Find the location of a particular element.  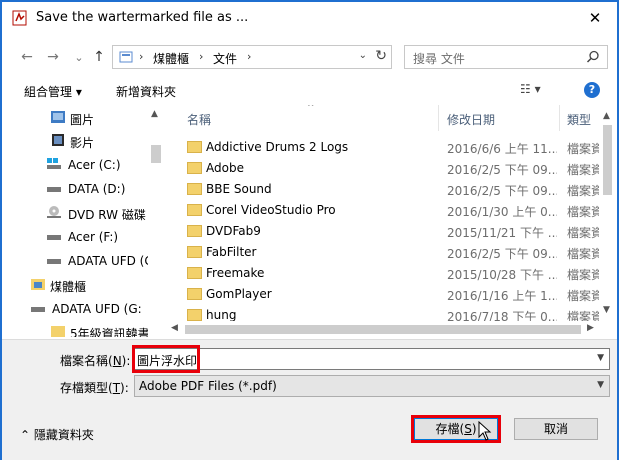

file-row: FabFilter 2016/2/5 下午 09... 檔案資 is located at coordinates (383, 252).